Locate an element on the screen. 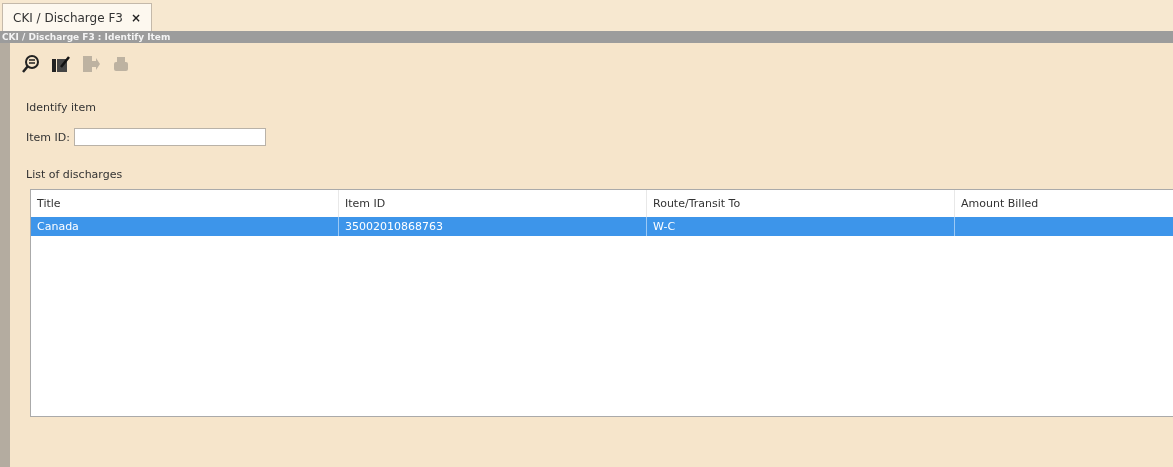 This screenshot has height=467, width=1173. search-icon is located at coordinates (31, 64).